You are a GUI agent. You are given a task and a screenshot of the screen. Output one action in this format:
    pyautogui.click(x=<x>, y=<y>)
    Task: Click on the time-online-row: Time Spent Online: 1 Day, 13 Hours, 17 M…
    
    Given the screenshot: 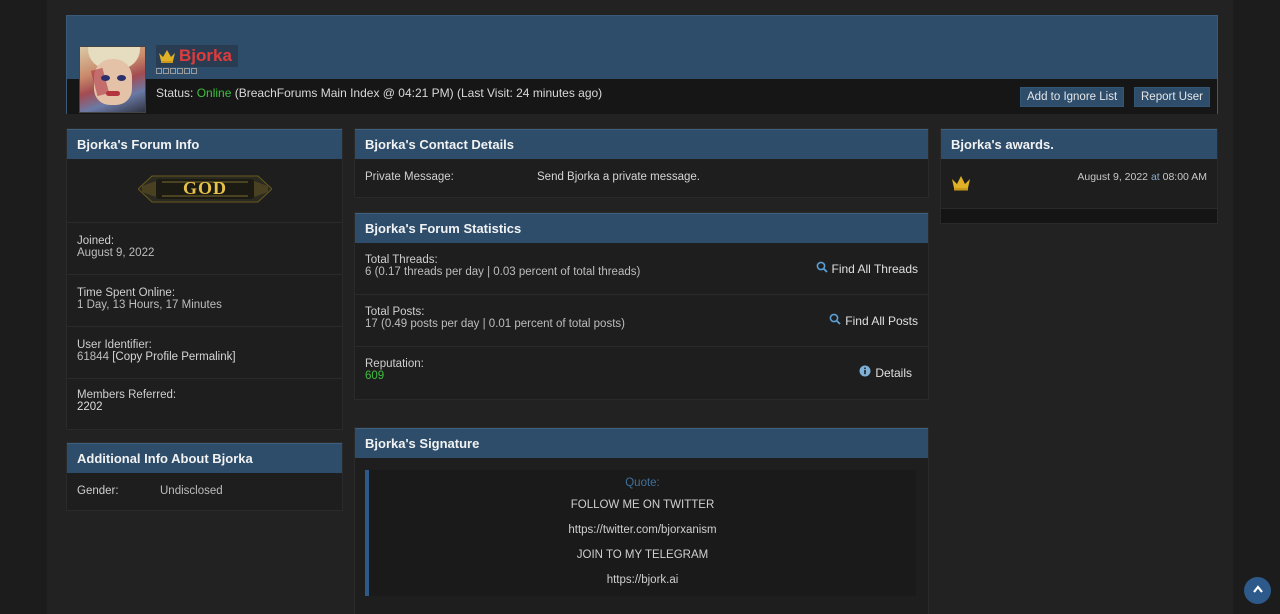 What is the action you would take?
    pyautogui.click(x=204, y=301)
    